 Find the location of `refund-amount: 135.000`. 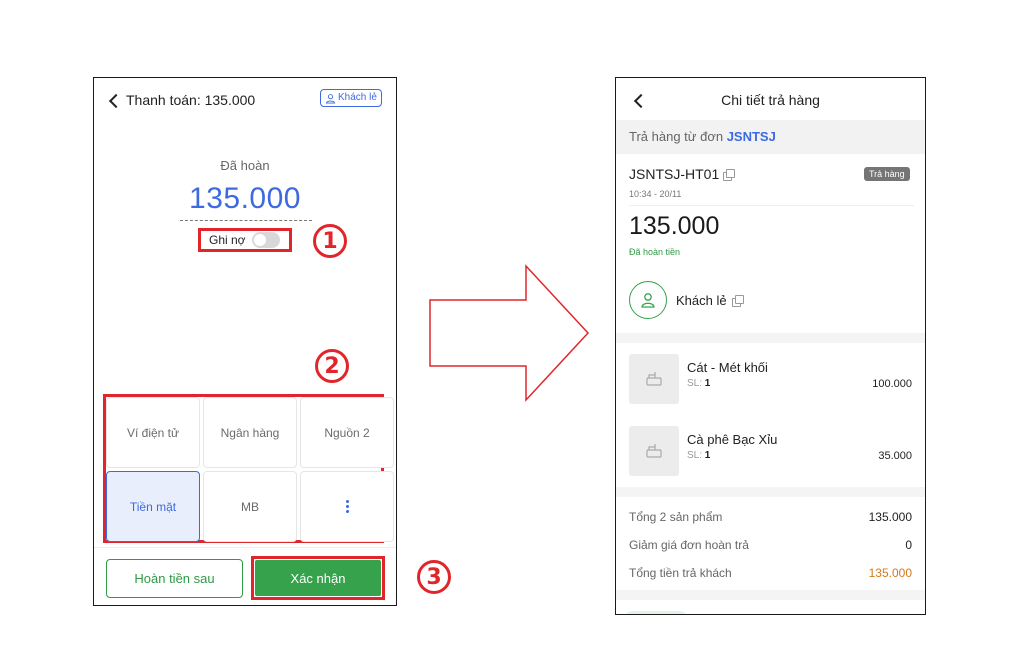

refund-amount: 135.000 is located at coordinates (245, 199).